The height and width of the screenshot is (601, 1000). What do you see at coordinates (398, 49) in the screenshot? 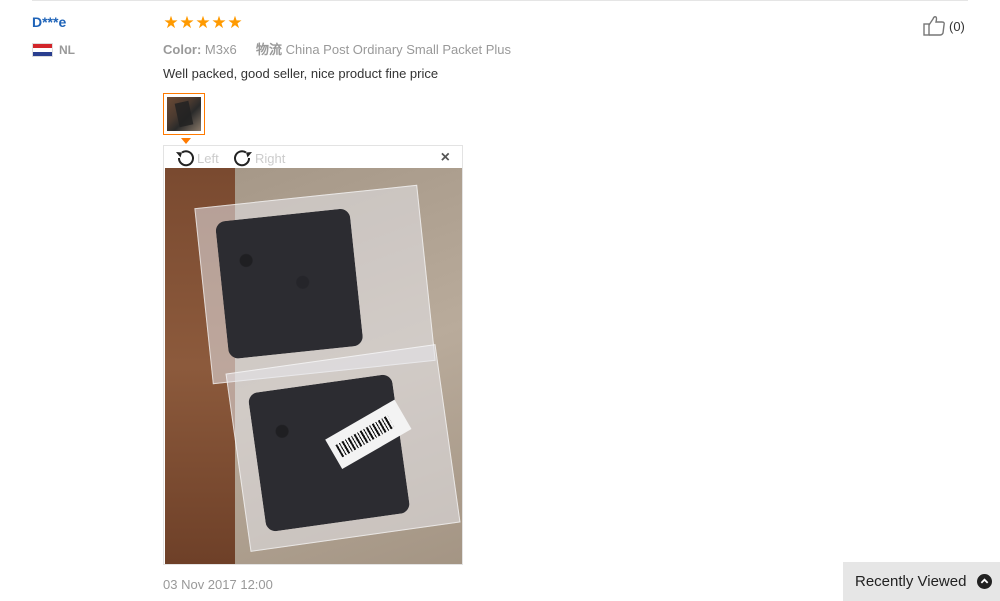
I see `logistics-value: China Post Ordinary Small Packet Plus` at bounding box center [398, 49].